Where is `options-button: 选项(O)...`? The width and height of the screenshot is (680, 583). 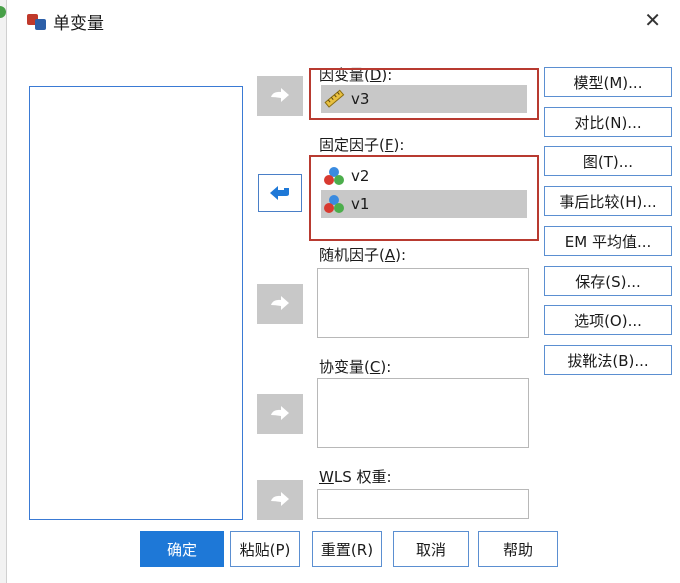 options-button: 选项(O)... is located at coordinates (608, 320).